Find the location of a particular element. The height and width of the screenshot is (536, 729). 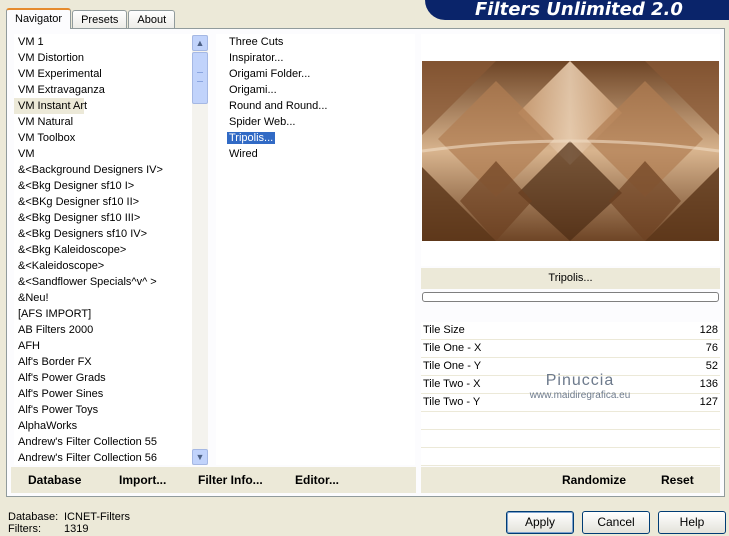

category-item: AB Filters 2000 is located at coordinates (111, 330).